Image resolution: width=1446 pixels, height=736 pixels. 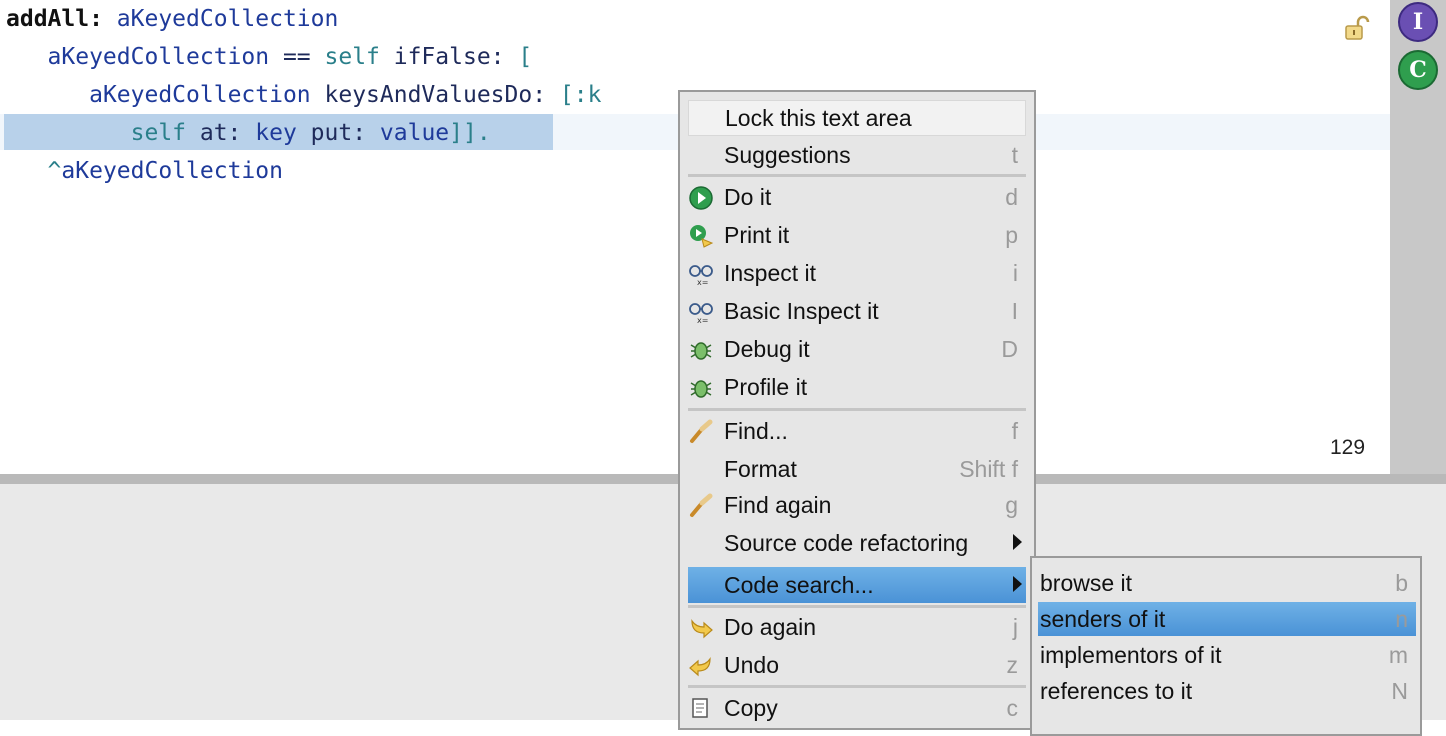 What do you see at coordinates (700, 667) in the screenshot?
I see `undo-icon` at bounding box center [700, 667].